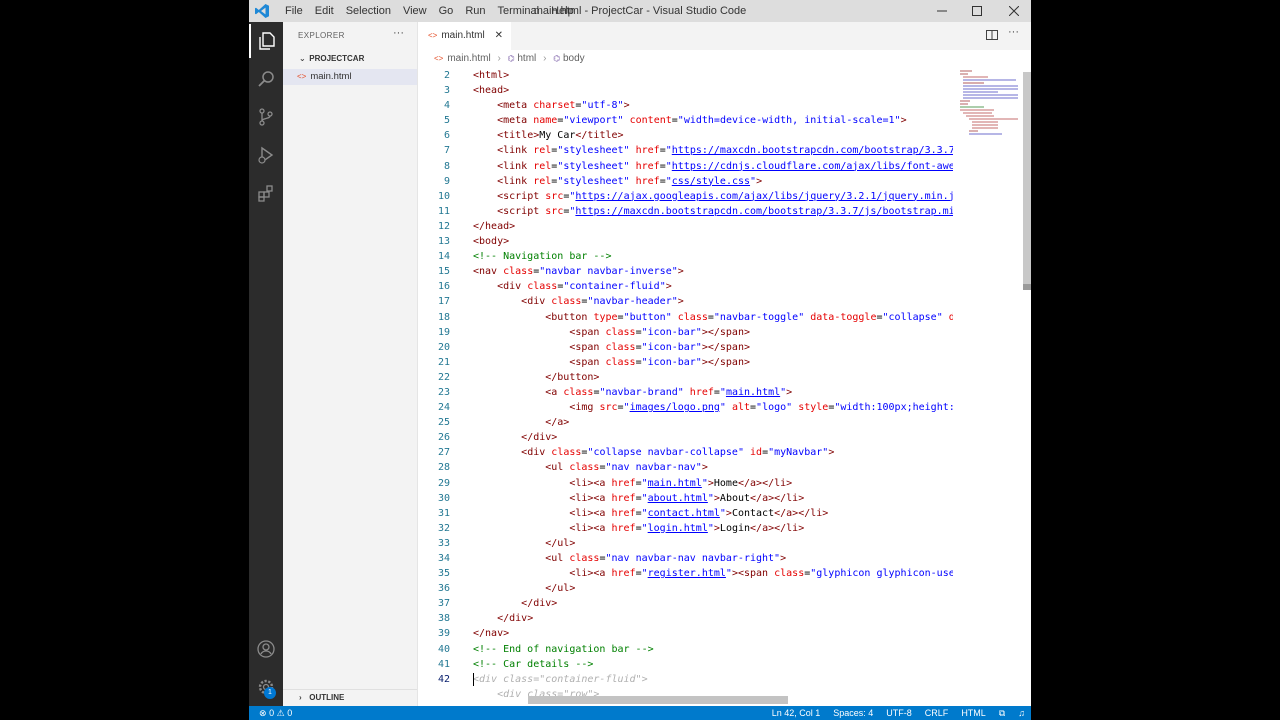 The width and height of the screenshot is (1280, 720). I want to click on menu-edit: Edit, so click(324, 11).